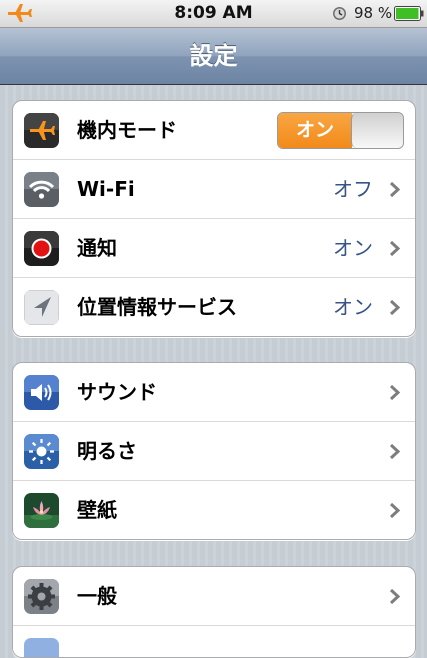  Describe the element at coordinates (353, 189) in the screenshot. I see `wifi-value: オフ` at that location.